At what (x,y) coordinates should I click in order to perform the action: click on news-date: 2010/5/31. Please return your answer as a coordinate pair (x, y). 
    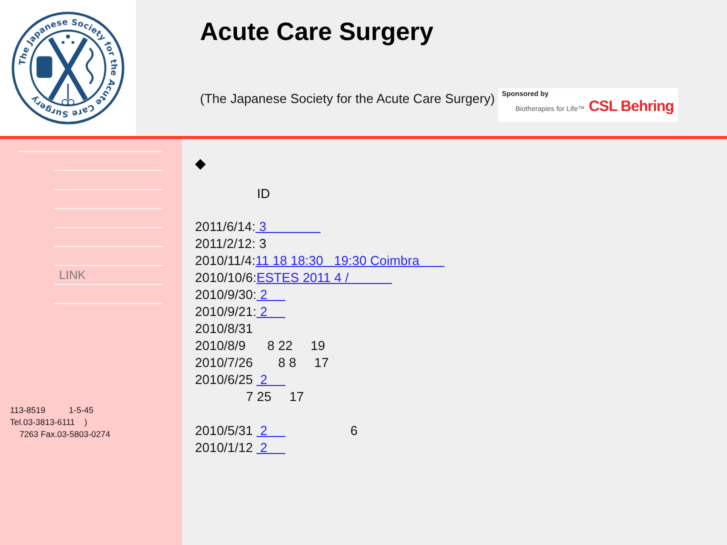
    Looking at the image, I should click on (224, 430).